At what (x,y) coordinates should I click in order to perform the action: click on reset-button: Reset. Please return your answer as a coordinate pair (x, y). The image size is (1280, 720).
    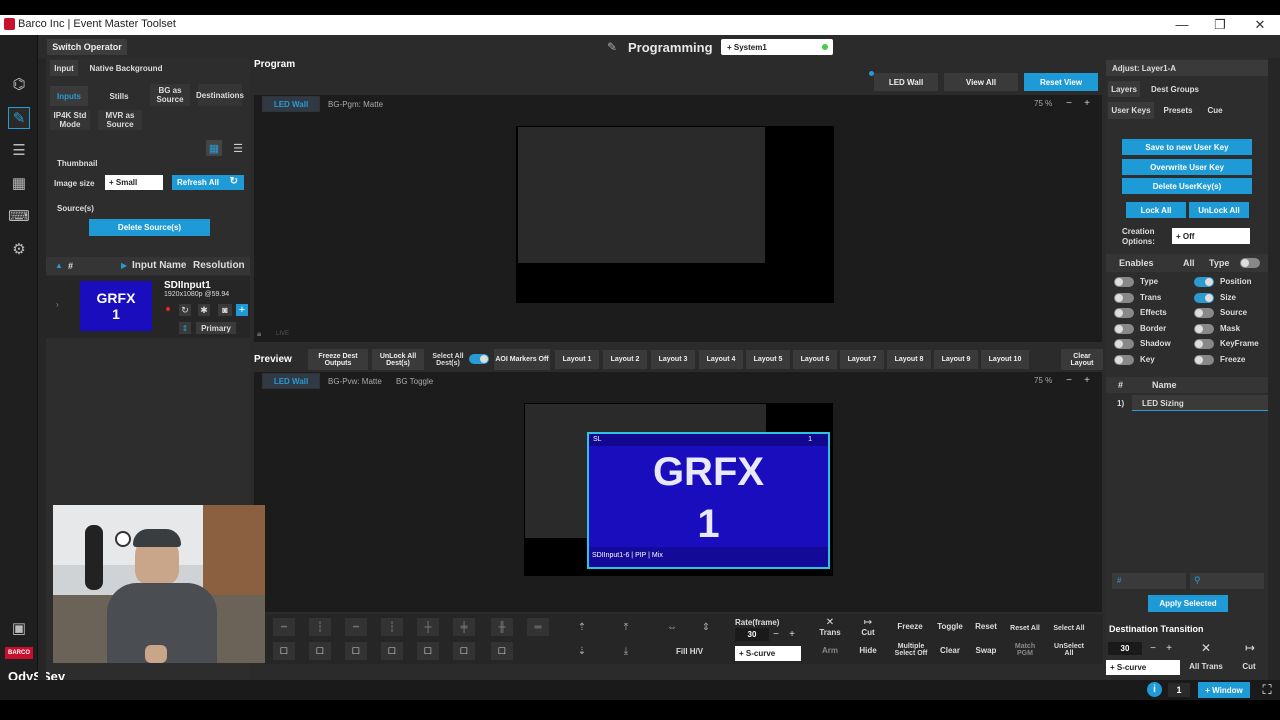
    Looking at the image, I should click on (986, 626).